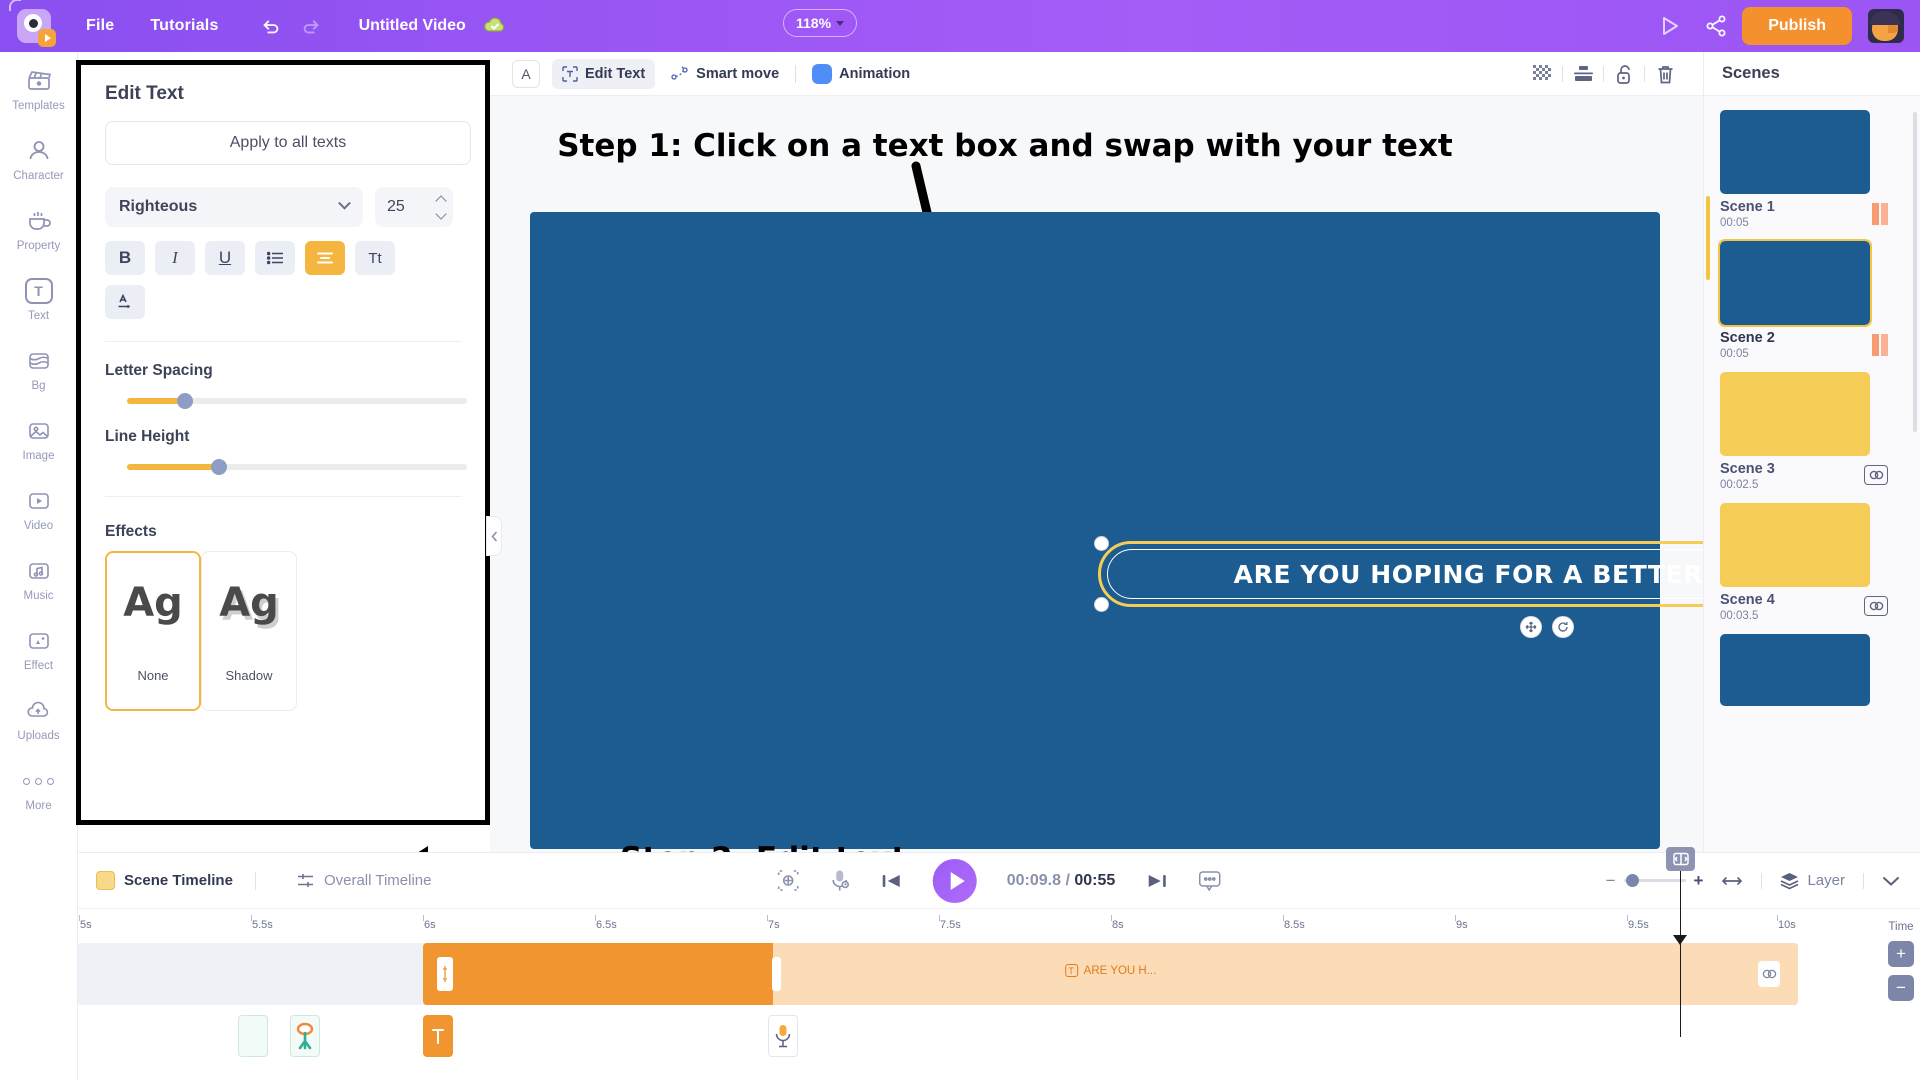 This screenshot has width=1920, height=1080. Describe the element at coordinates (1886, 26) in the screenshot. I see `user-avatar` at that location.